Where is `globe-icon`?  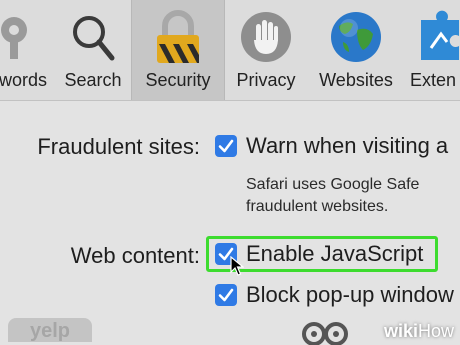
globe-icon is located at coordinates (356, 37).